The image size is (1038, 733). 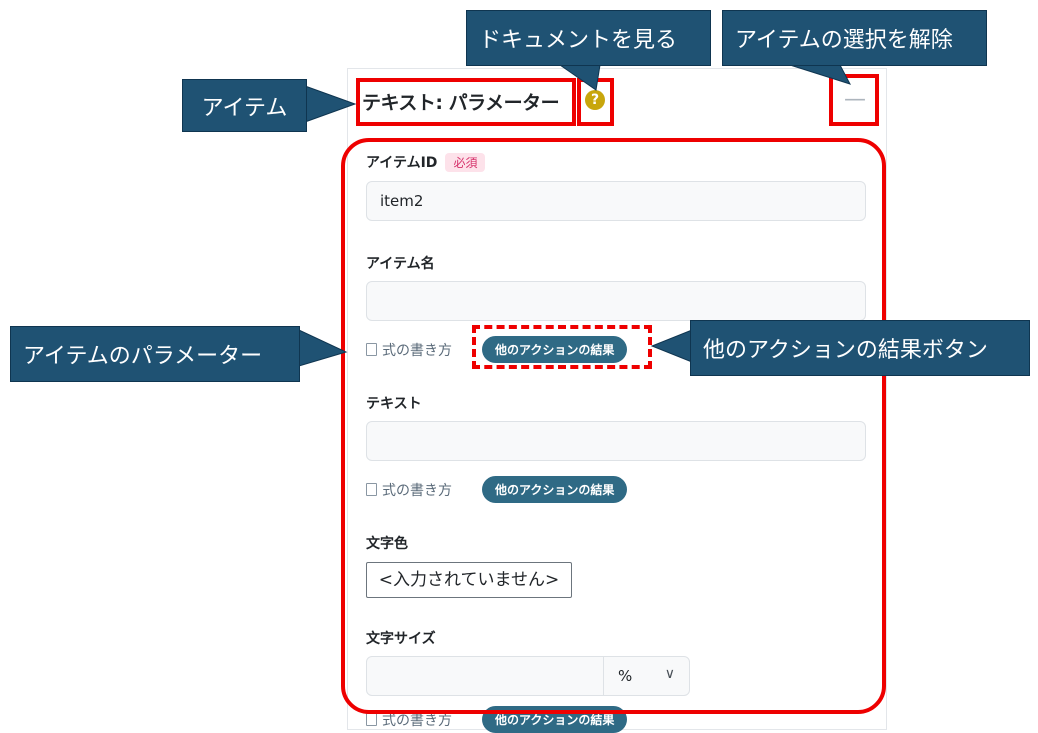 I want to click on pointer-docs, so click(x=579, y=77).